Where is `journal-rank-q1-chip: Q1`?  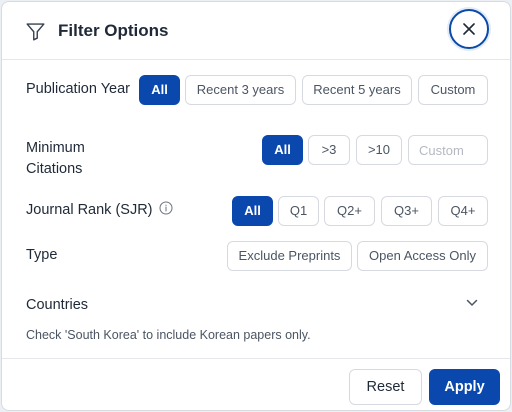 journal-rank-q1-chip: Q1 is located at coordinates (298, 211).